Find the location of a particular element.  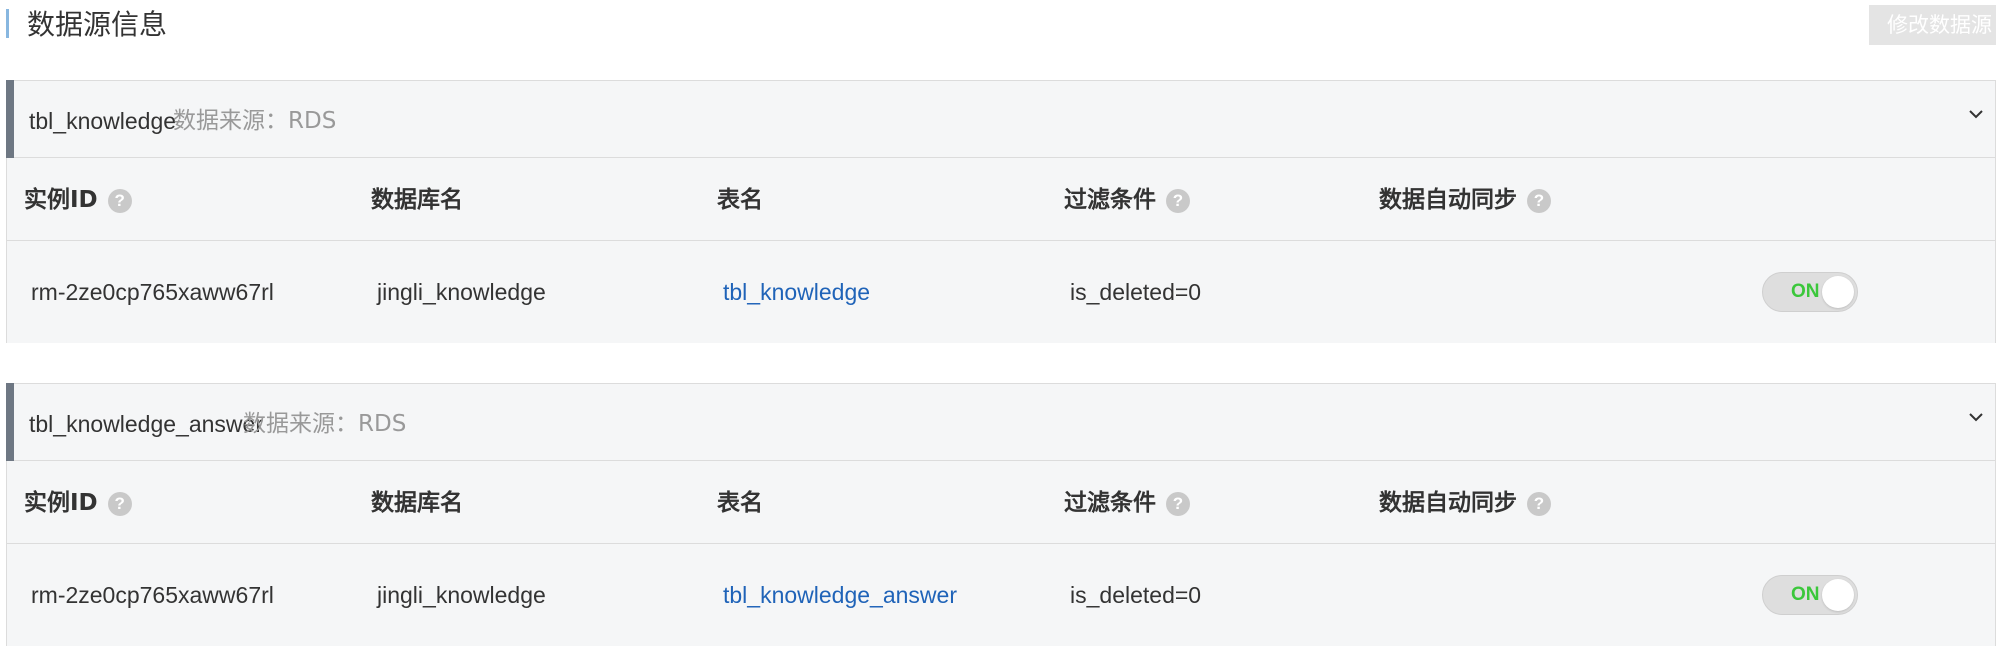

page-title: 数据源信息 is located at coordinates (97, 24).